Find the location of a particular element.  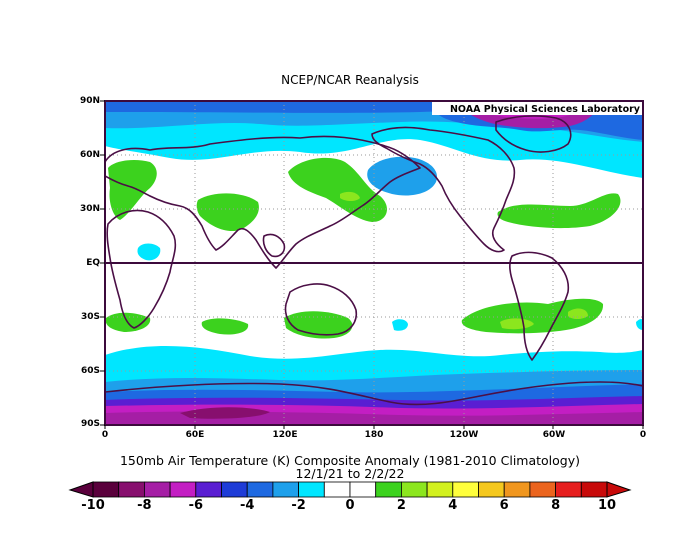

colorbar-tick-label: -10 is located at coordinates (93, 505).